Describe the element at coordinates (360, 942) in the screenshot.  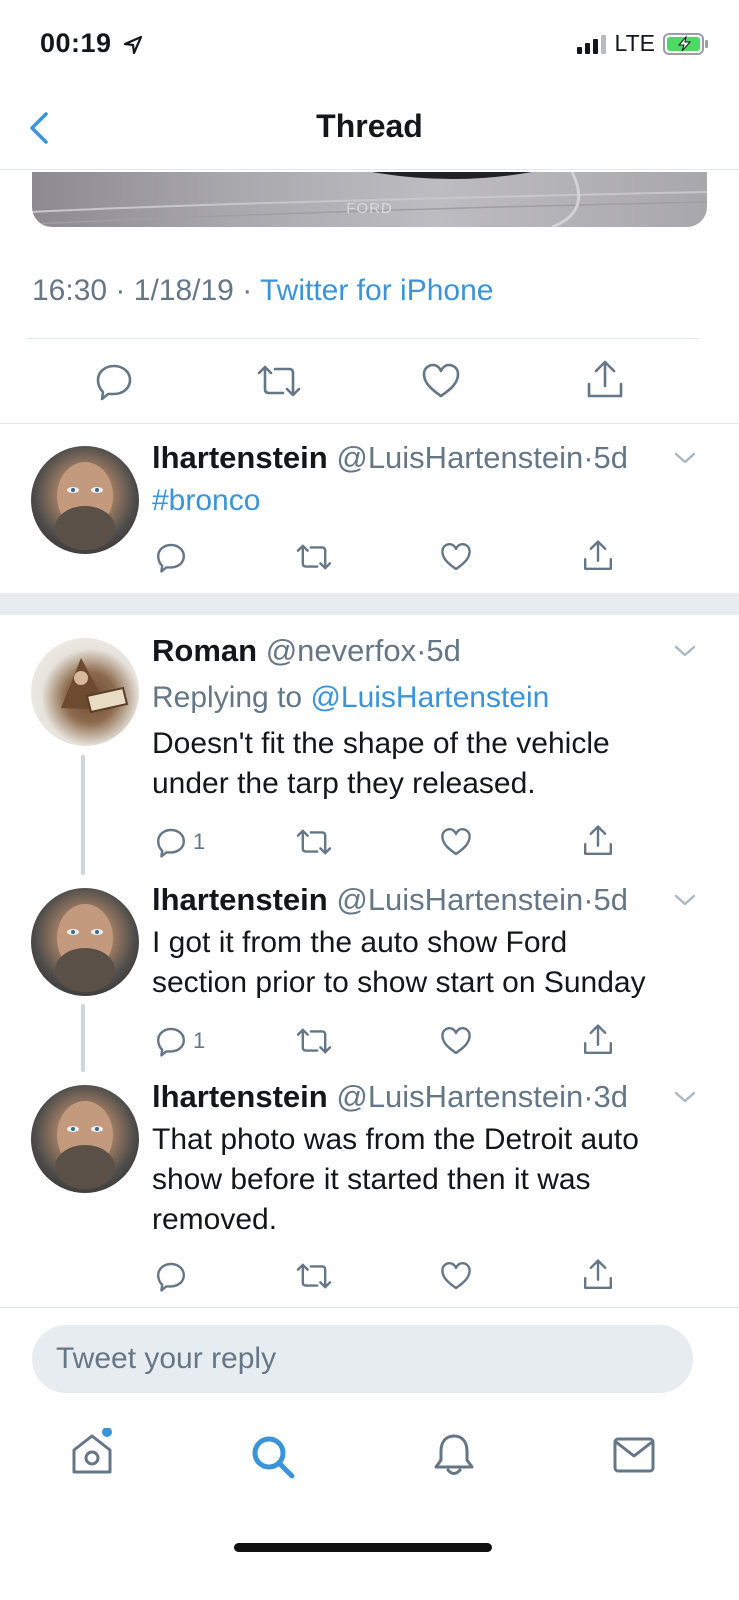
I see `tweet-text-line: I got it from the auto show Ford` at that location.